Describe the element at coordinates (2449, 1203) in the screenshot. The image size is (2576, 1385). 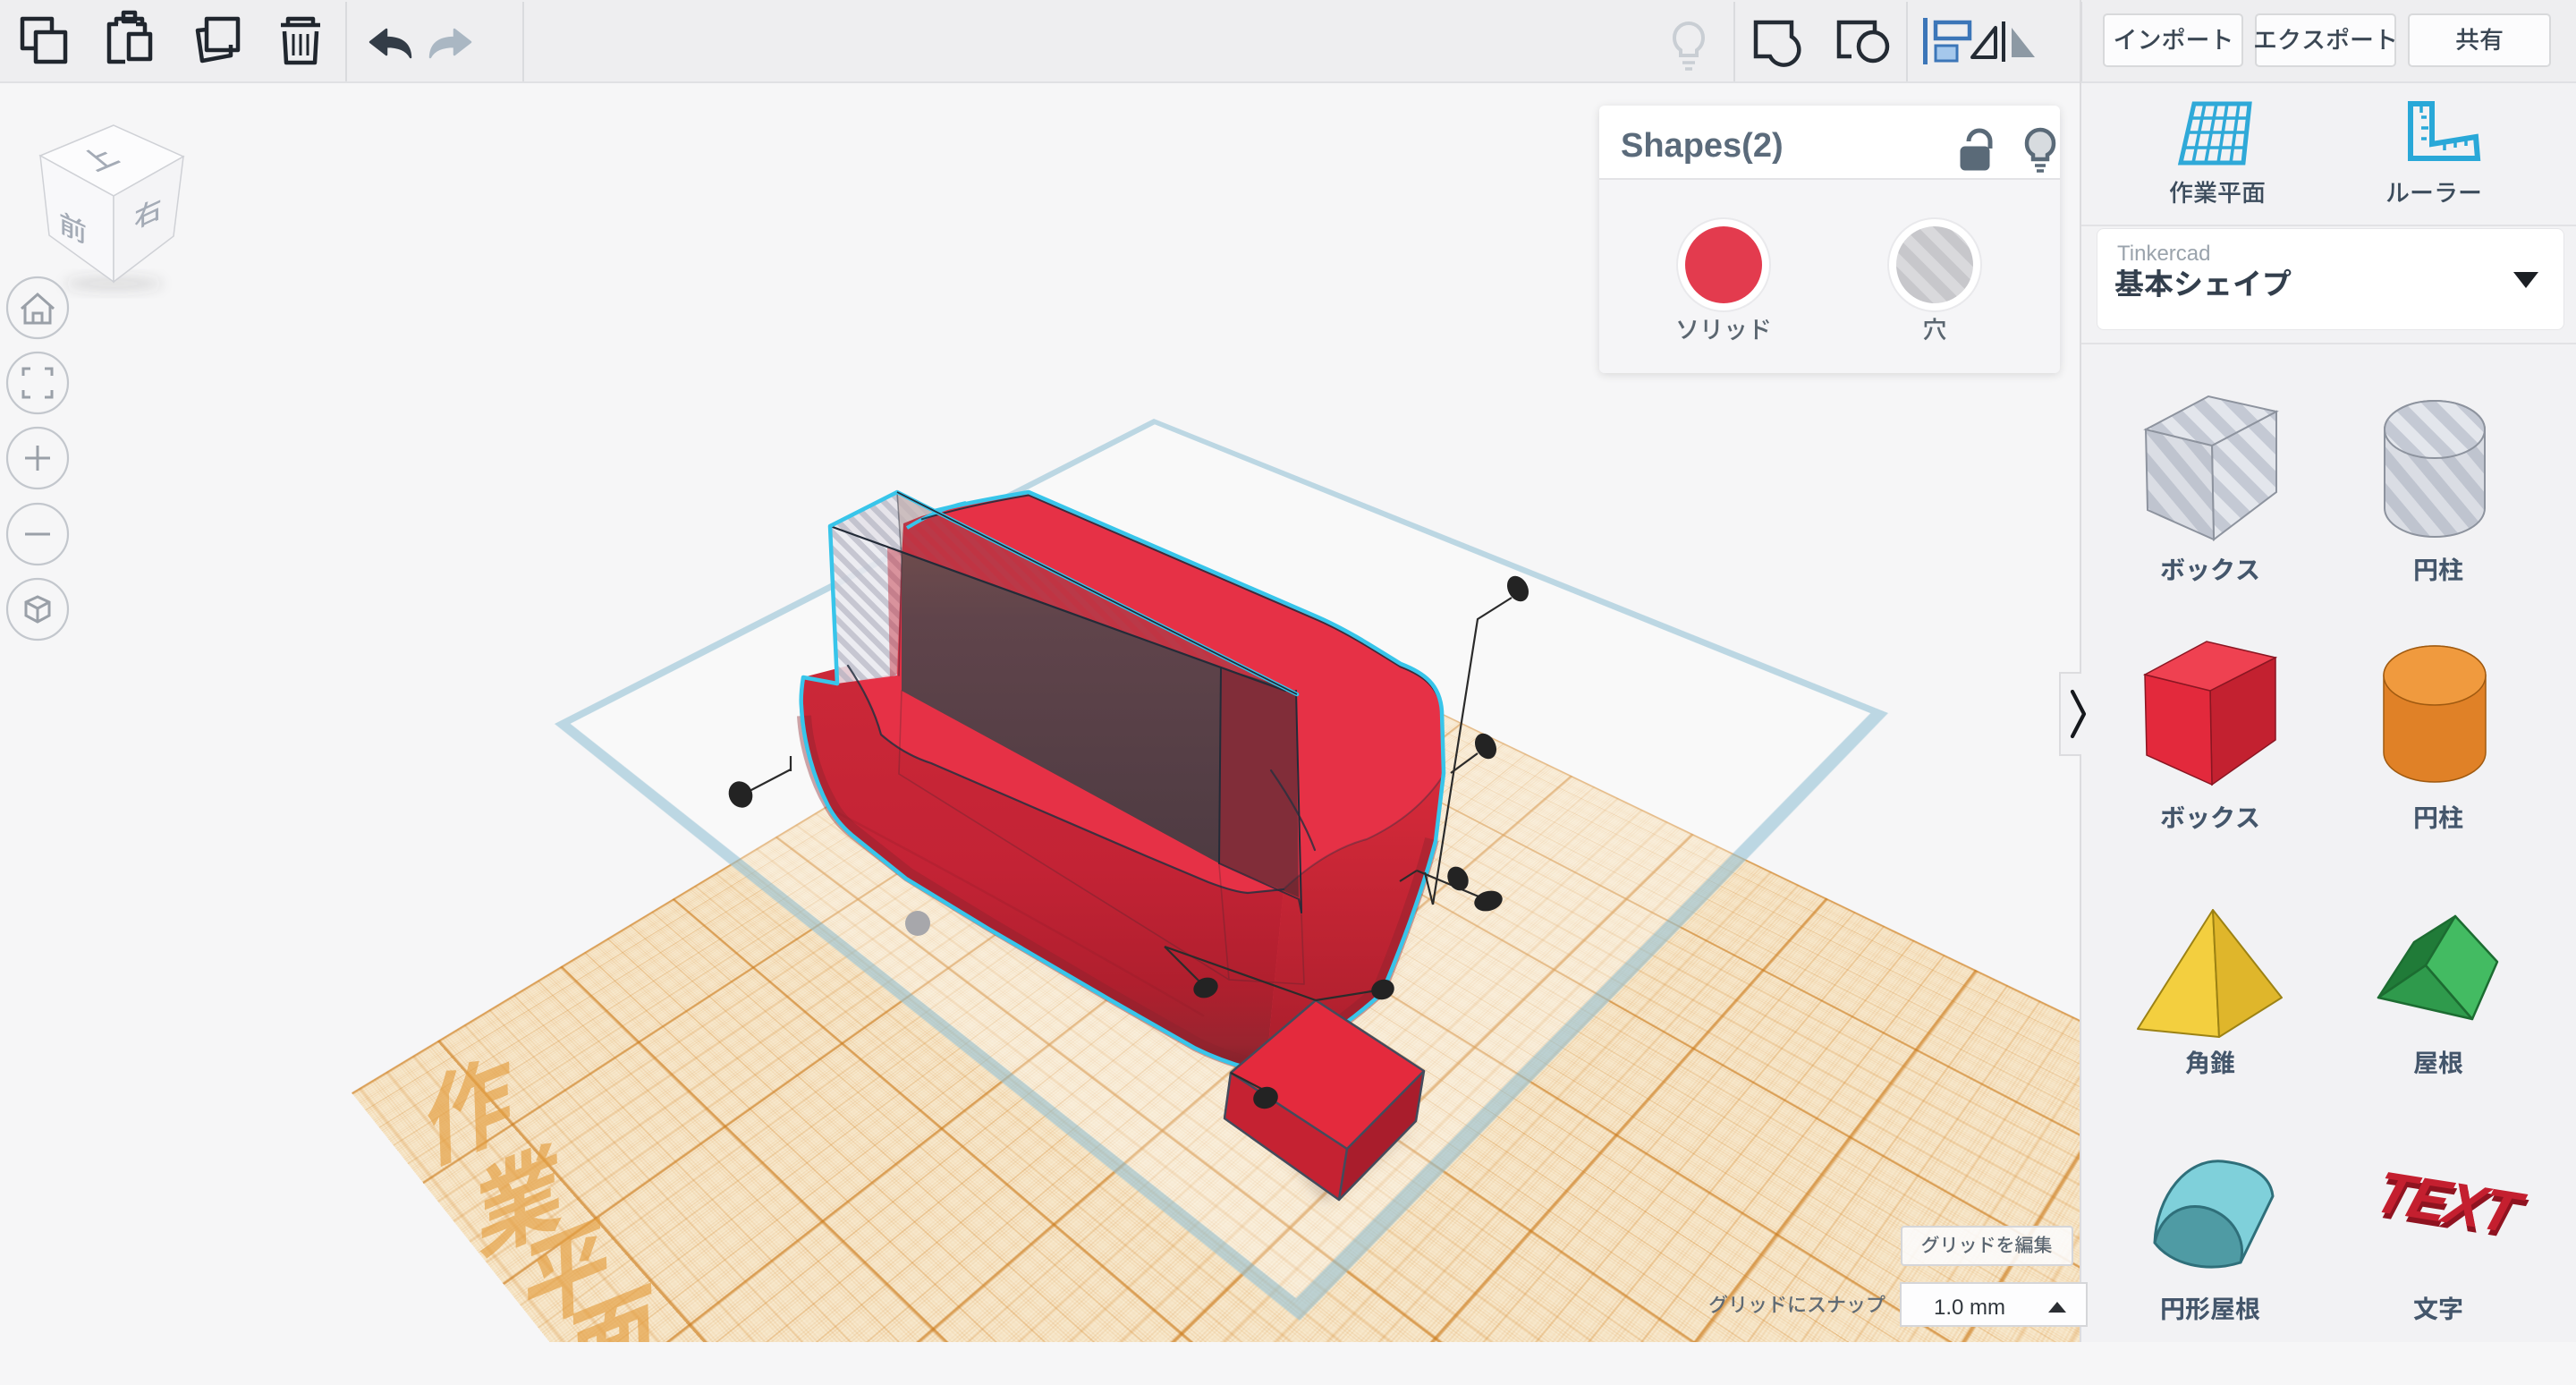
I see `svg-text: TEXT` at that location.